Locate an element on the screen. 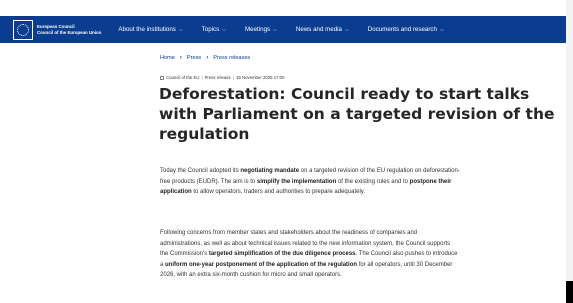 The height and width of the screenshot is (303, 573). eu-council-logo-icon is located at coordinates (23, 29).